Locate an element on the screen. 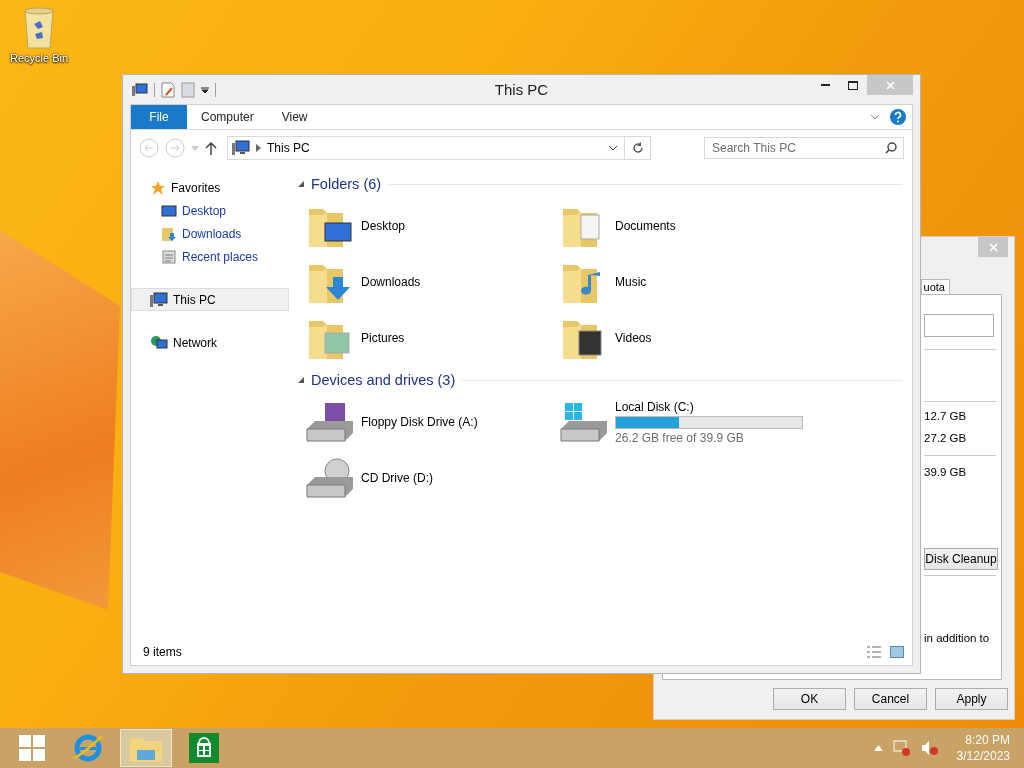 This screenshot has width=1024, height=768. up-button is located at coordinates (211, 148).